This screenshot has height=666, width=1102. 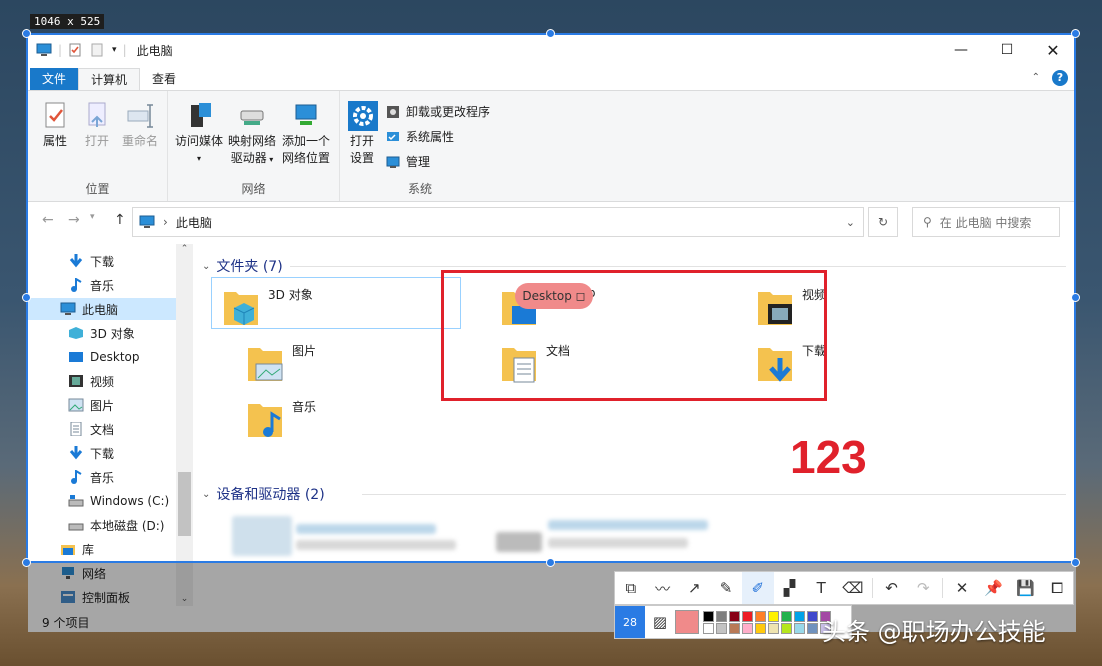 I want to click on new-folder-qat-icon, so click(x=98, y=50).